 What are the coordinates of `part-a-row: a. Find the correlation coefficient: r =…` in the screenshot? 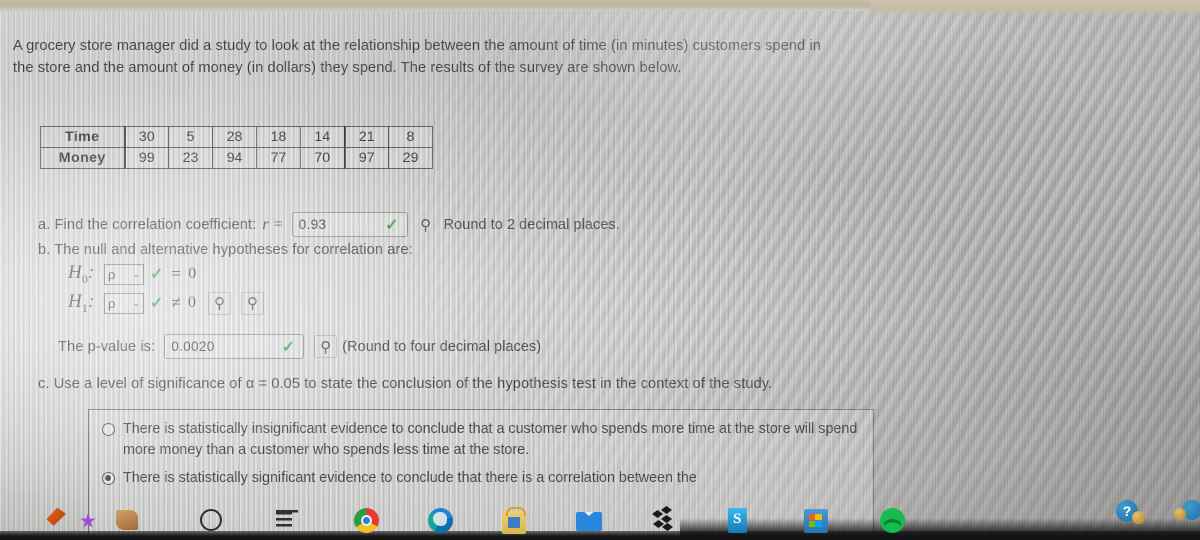 It's located at (329, 224).